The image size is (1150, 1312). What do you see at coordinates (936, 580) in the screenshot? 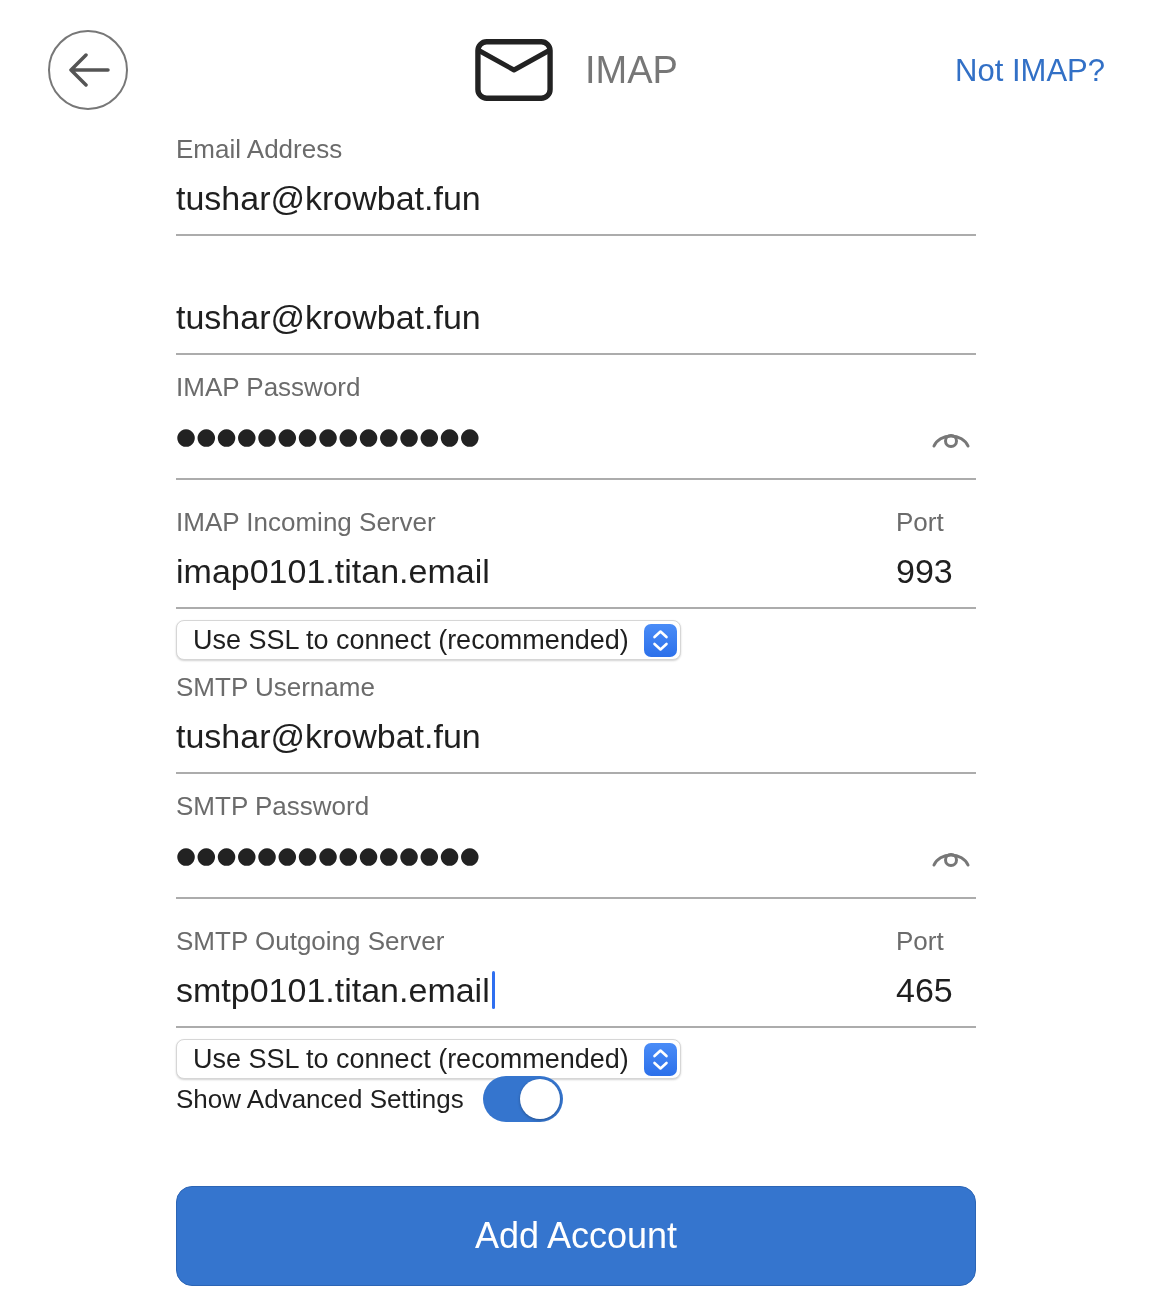
I see `port-field: 993` at bounding box center [936, 580].